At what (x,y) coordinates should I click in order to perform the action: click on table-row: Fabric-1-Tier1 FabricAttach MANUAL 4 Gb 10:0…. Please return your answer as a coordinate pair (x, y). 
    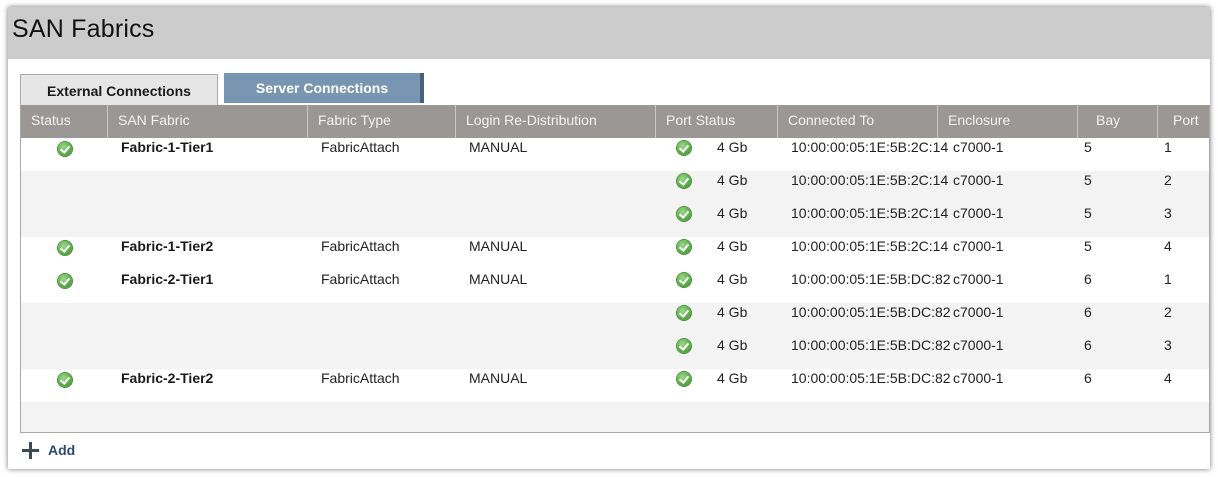
    Looking at the image, I should click on (615, 154).